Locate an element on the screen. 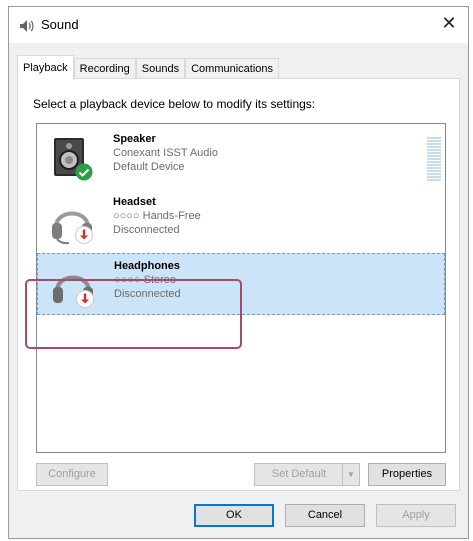 This screenshot has width=473, height=541. device-status: Default Device is located at coordinates (149, 167).